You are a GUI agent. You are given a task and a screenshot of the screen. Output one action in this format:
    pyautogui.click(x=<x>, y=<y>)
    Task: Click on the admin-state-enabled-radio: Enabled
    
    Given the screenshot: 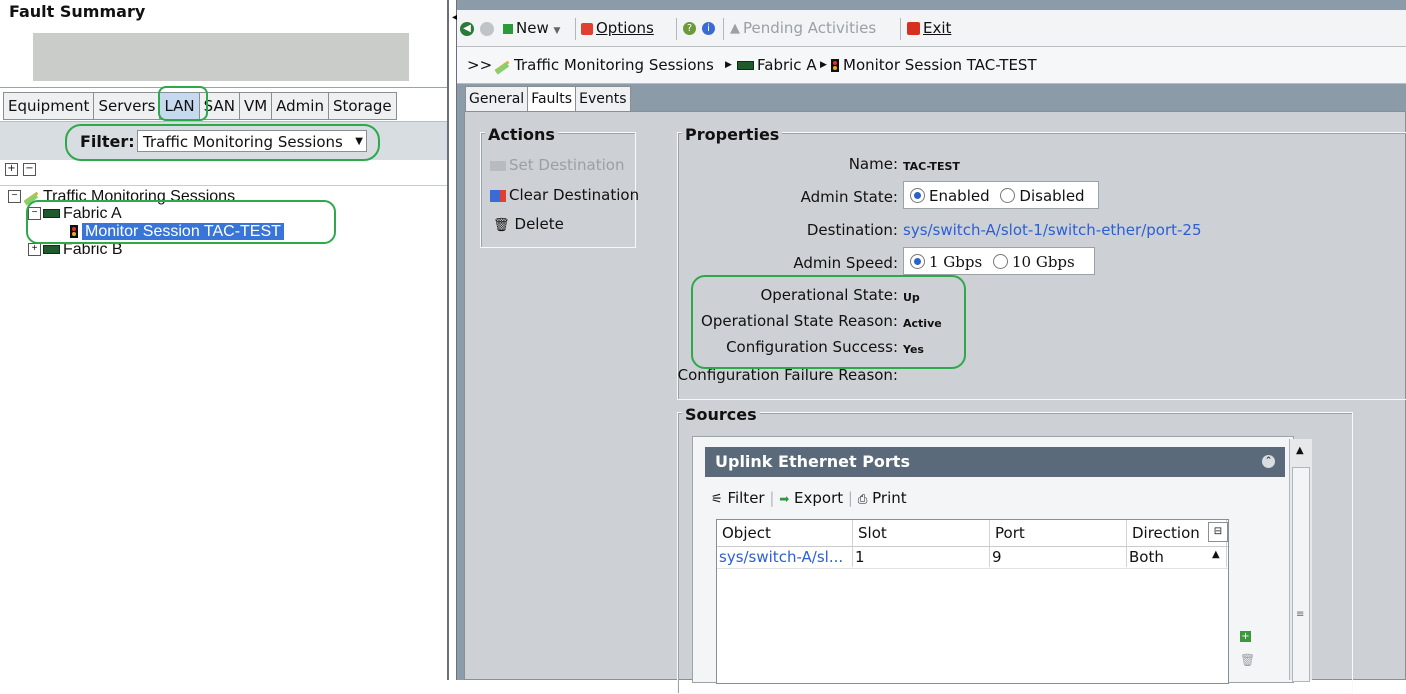 What is the action you would take?
    pyautogui.click(x=950, y=196)
    